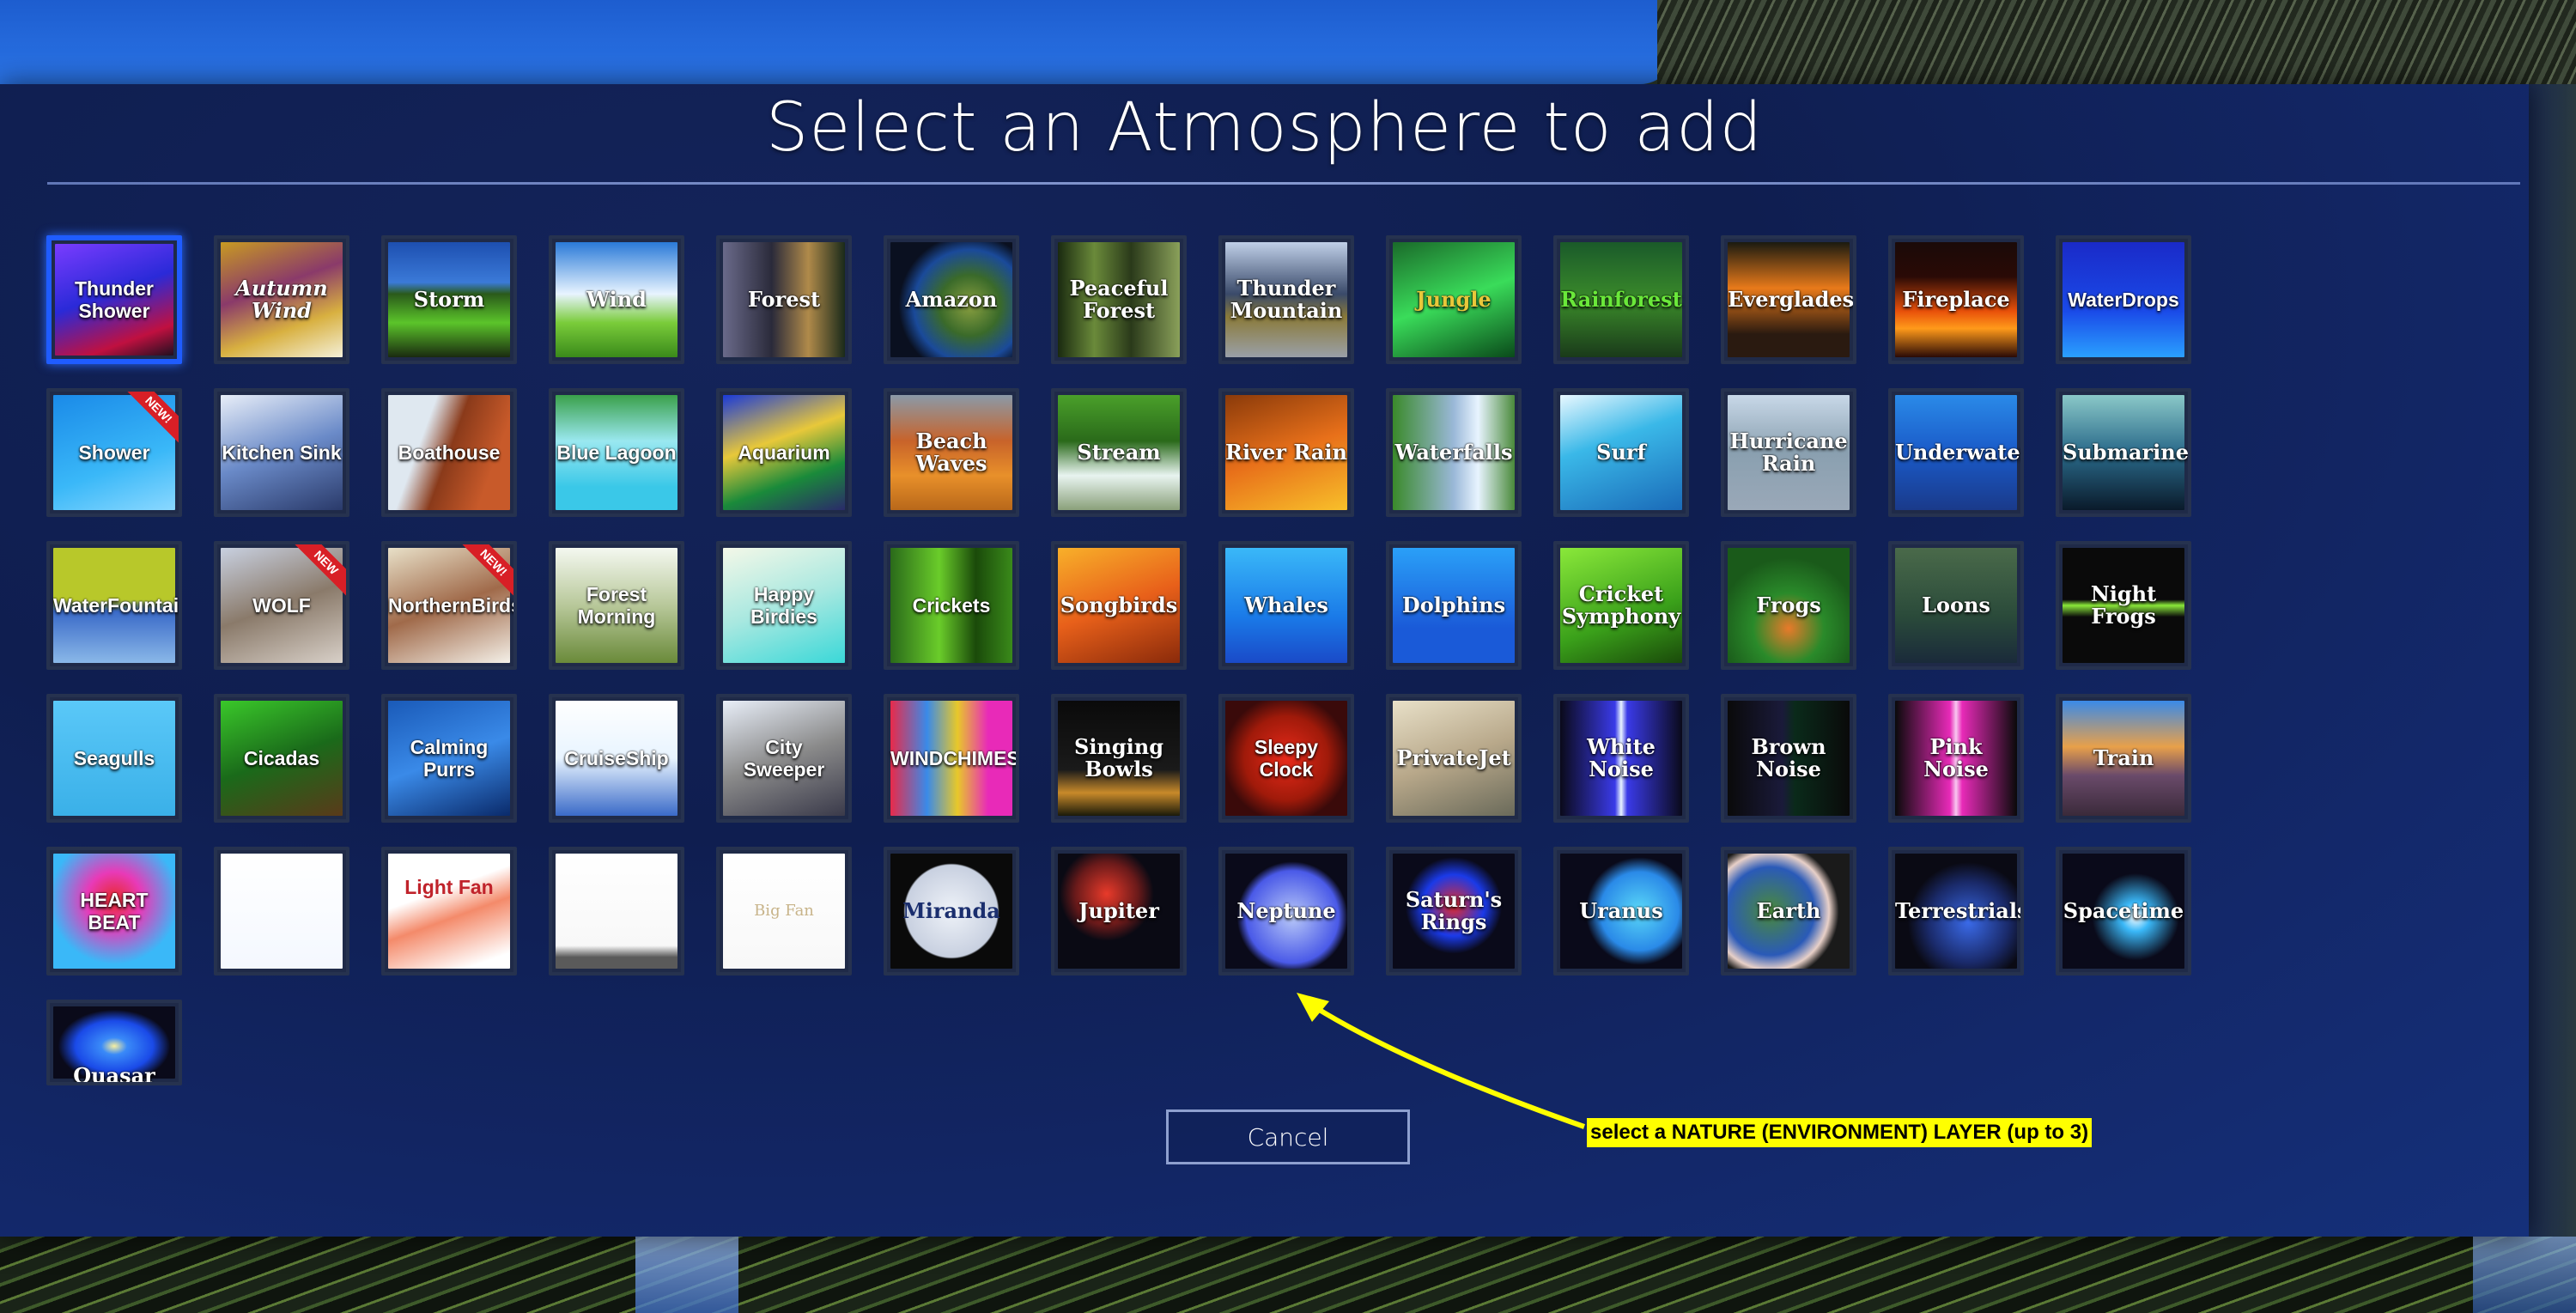 This screenshot has width=2576, height=1313. I want to click on atmosphere-tile-rainforest: Rainforest, so click(1621, 299).